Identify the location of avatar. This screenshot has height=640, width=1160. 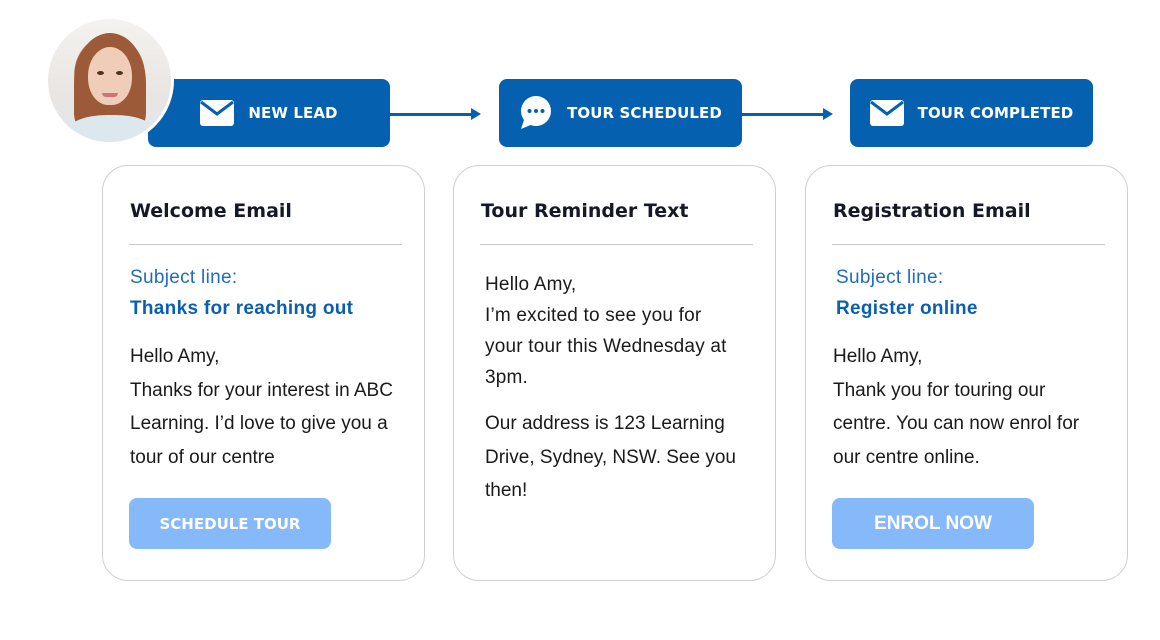
(109, 80).